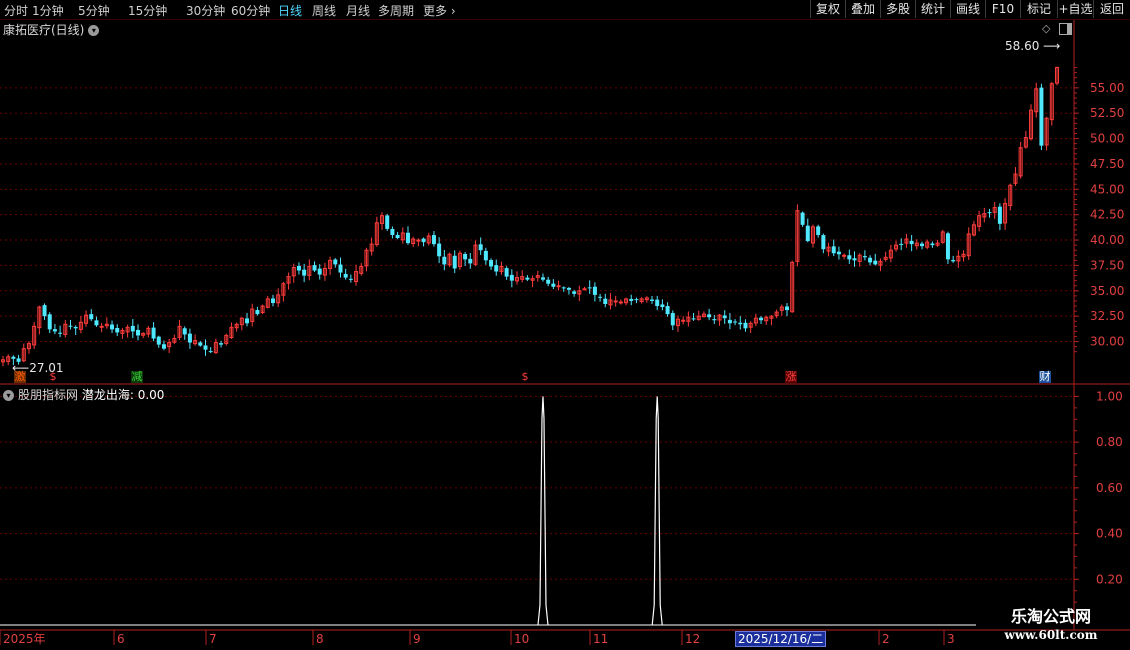  Describe the element at coordinates (932, 9) in the screenshot. I see `toolbar-button-3: 统计` at that location.